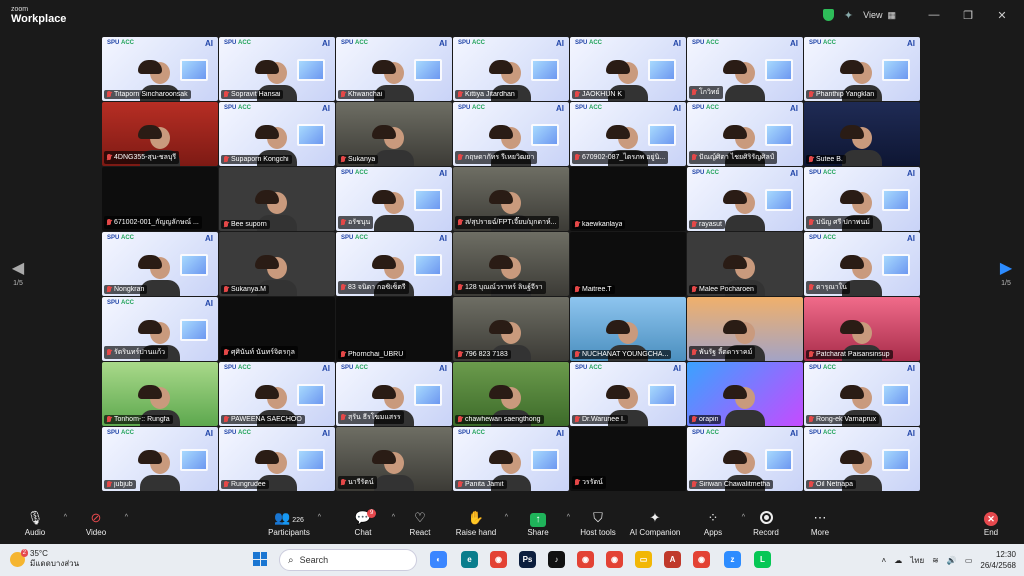  Describe the element at coordinates (745, 199) in the screenshot. I see `participant-tile: SPU ACC AI rayasut` at that location.